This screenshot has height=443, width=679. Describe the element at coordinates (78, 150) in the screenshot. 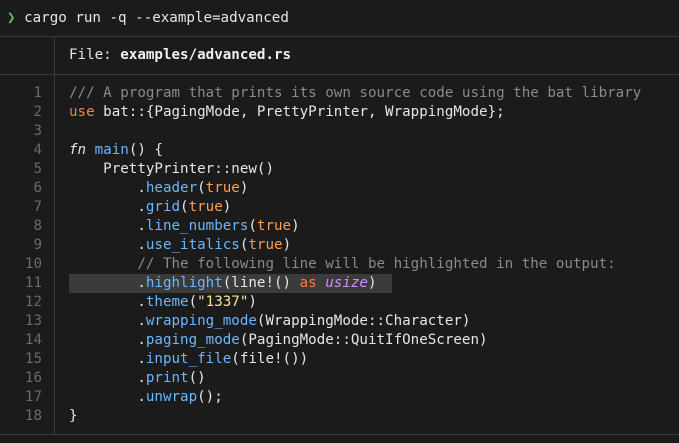

I see `code-token: fn` at that location.